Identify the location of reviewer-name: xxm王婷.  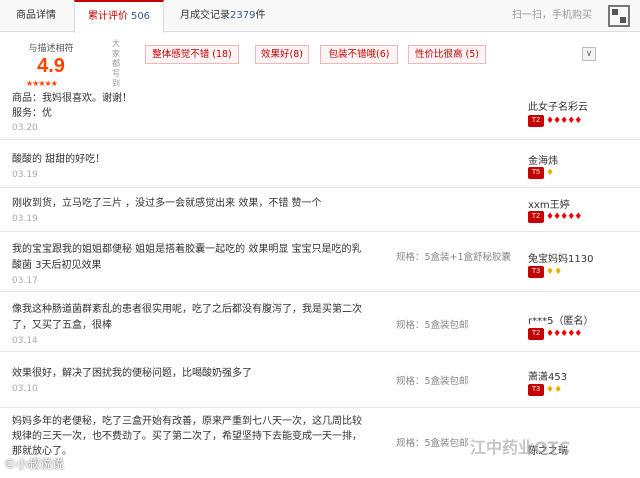
(549, 203).